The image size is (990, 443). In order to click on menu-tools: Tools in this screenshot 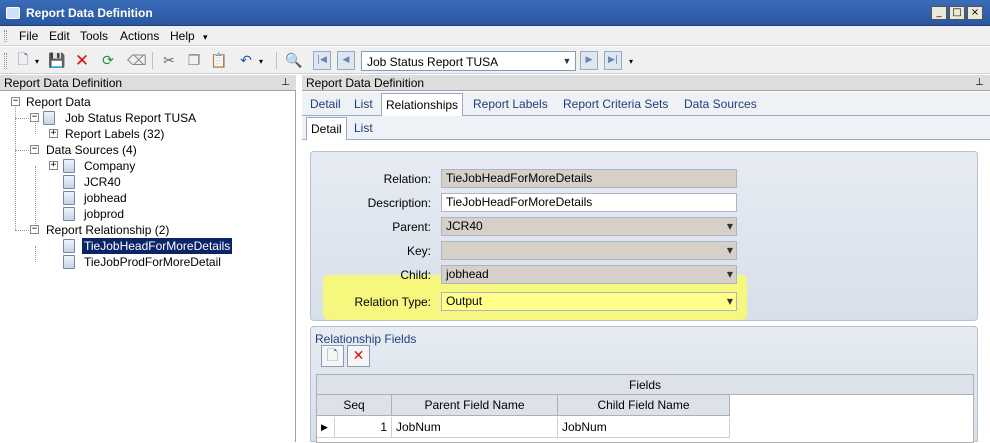, I will do `click(94, 36)`.